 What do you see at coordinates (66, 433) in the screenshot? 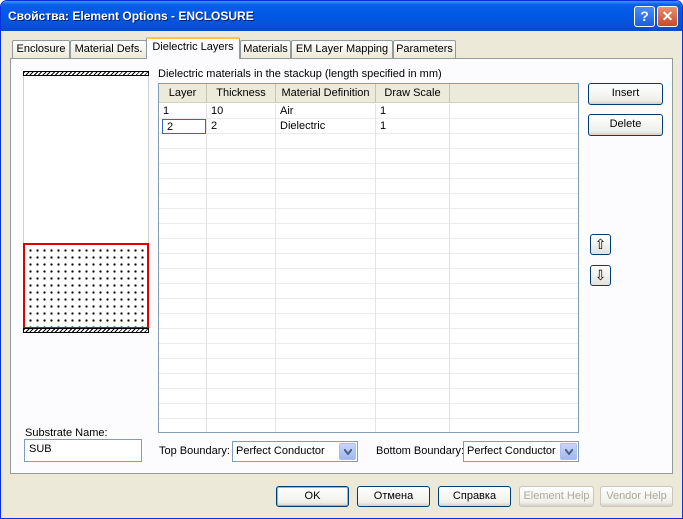
I see `substrate-name-label: Substrate Name:` at bounding box center [66, 433].